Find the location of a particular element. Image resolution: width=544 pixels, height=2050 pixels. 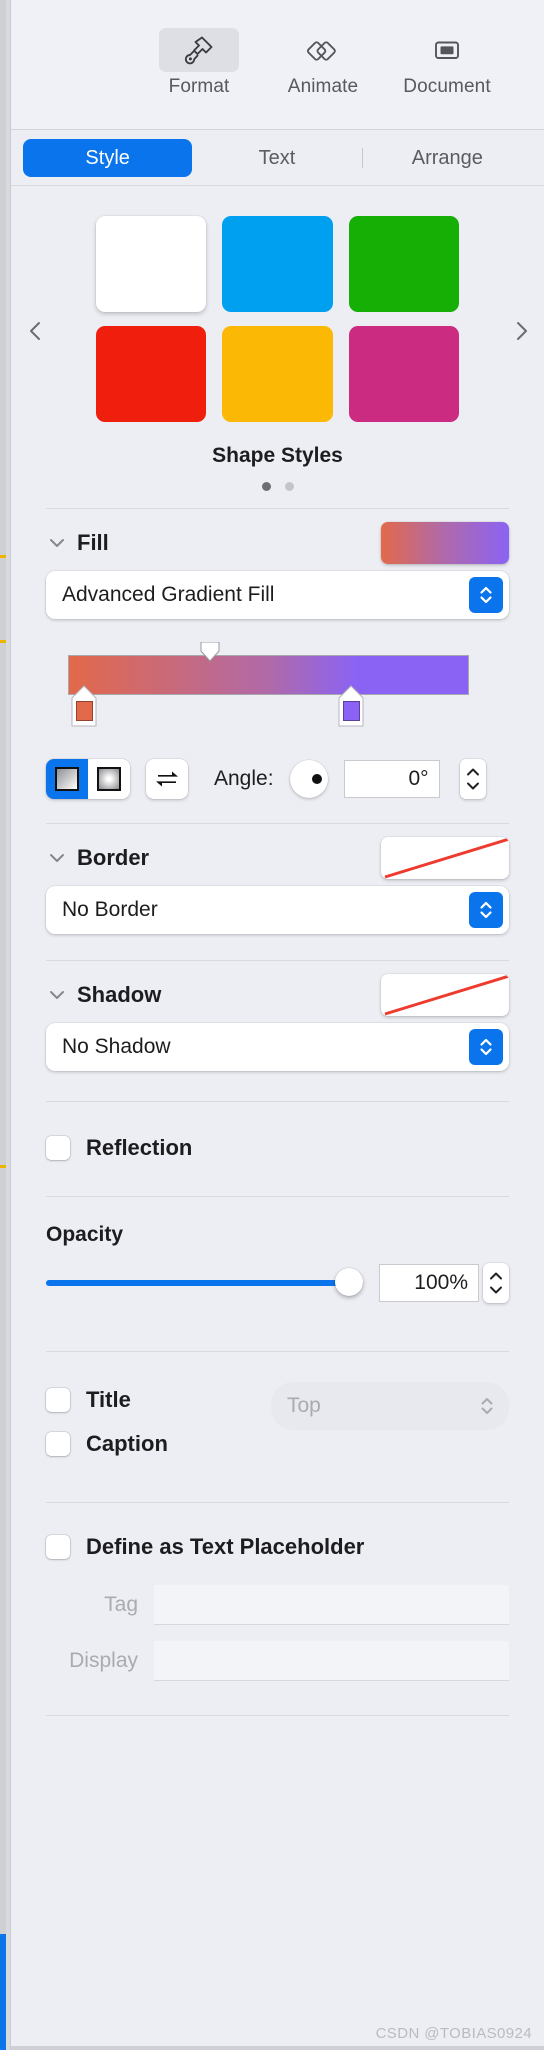

reflection-checkbox is located at coordinates (58, 1148).